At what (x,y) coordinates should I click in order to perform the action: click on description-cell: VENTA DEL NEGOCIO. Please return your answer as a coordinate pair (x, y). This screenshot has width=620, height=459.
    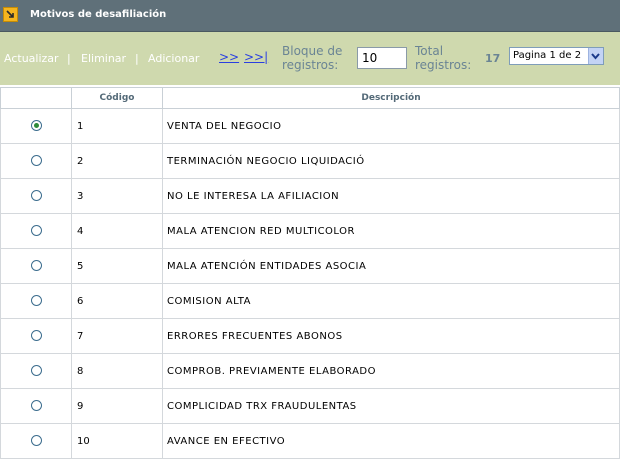
    Looking at the image, I should click on (391, 126).